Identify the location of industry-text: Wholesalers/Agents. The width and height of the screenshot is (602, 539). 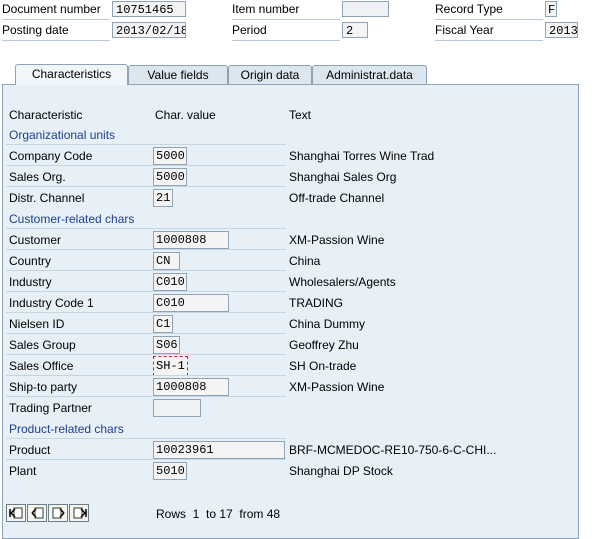
(342, 282).